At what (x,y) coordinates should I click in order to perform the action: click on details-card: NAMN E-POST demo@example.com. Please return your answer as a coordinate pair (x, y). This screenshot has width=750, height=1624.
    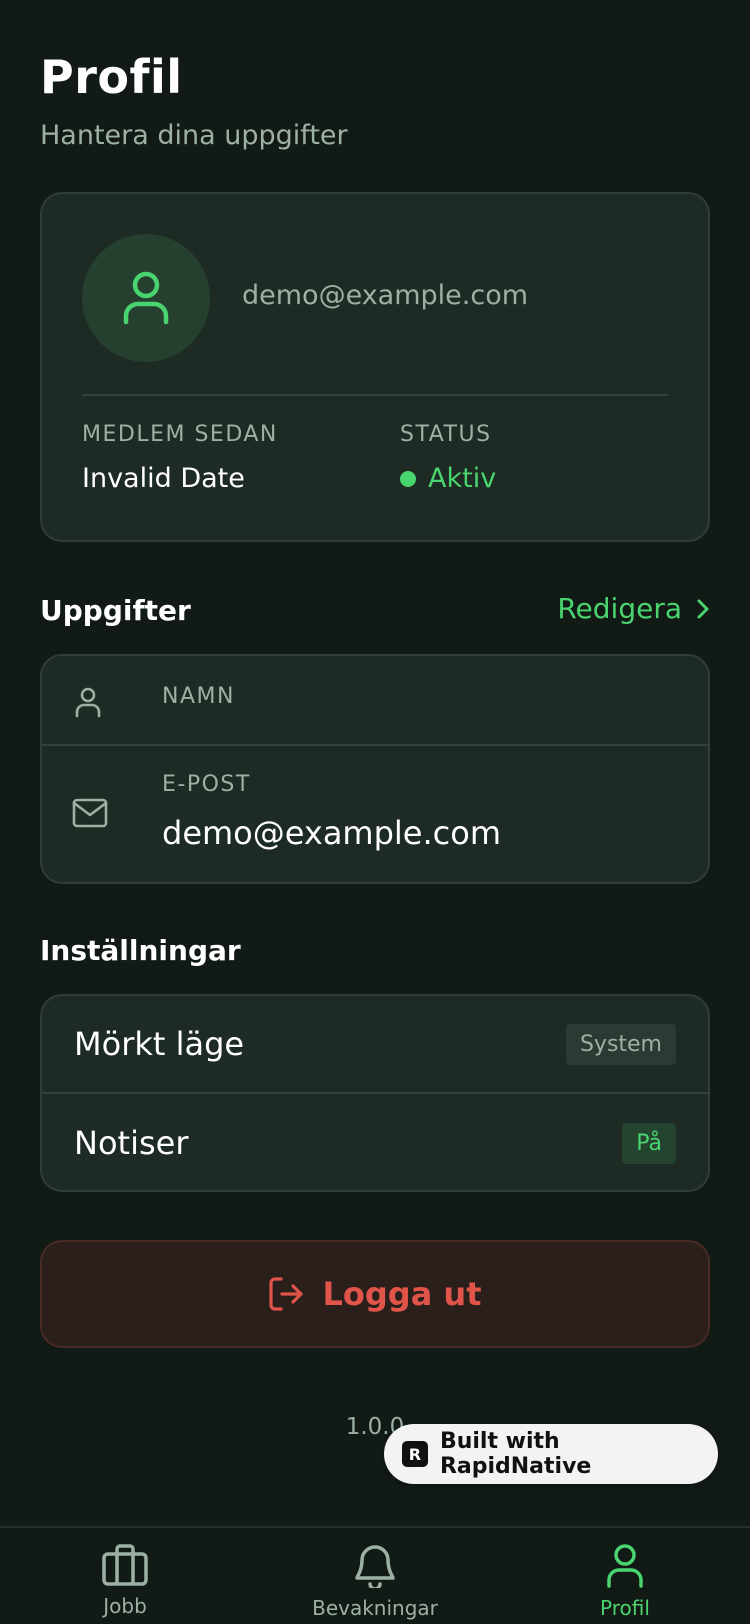
    Looking at the image, I should click on (375, 769).